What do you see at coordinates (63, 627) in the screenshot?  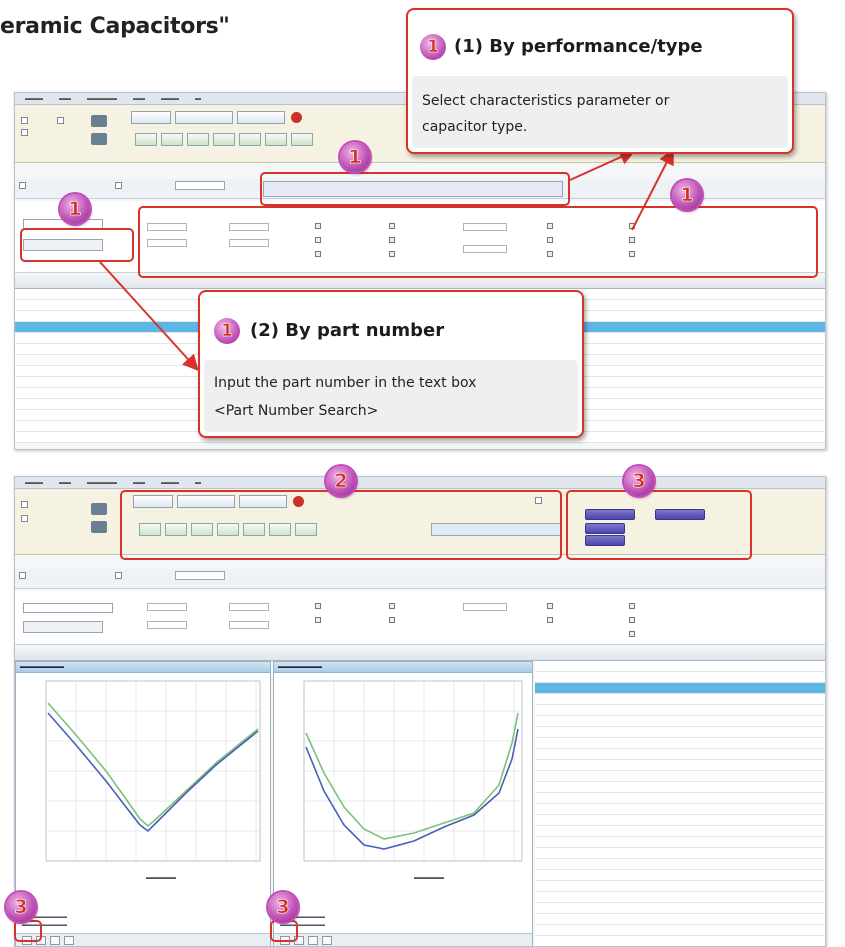 I see `more-conditions-button` at bounding box center [63, 627].